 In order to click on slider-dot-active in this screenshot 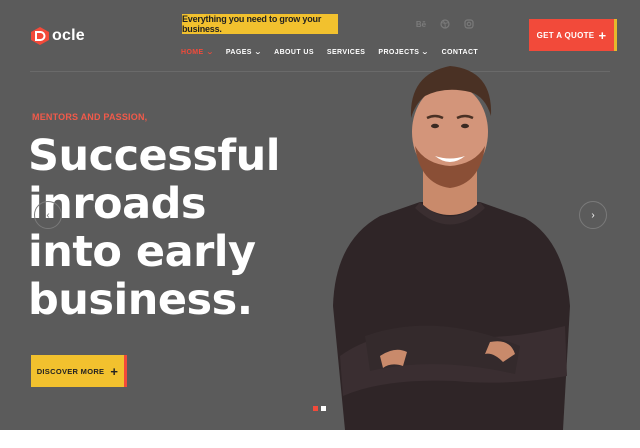, I will do `click(315, 408)`.